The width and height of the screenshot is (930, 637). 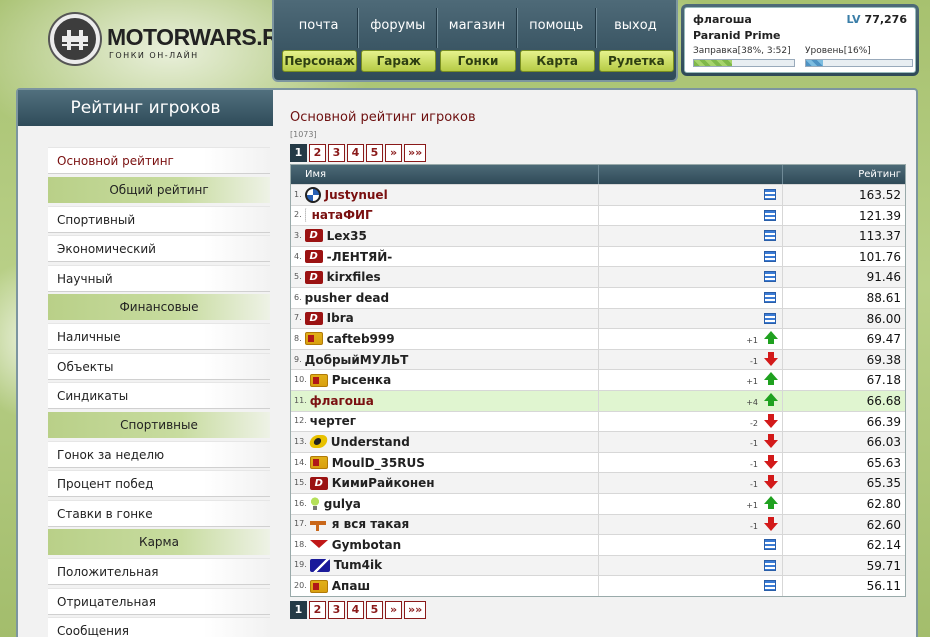 What do you see at coordinates (318, 442) in the screenshot?
I see `understand-icon` at bounding box center [318, 442].